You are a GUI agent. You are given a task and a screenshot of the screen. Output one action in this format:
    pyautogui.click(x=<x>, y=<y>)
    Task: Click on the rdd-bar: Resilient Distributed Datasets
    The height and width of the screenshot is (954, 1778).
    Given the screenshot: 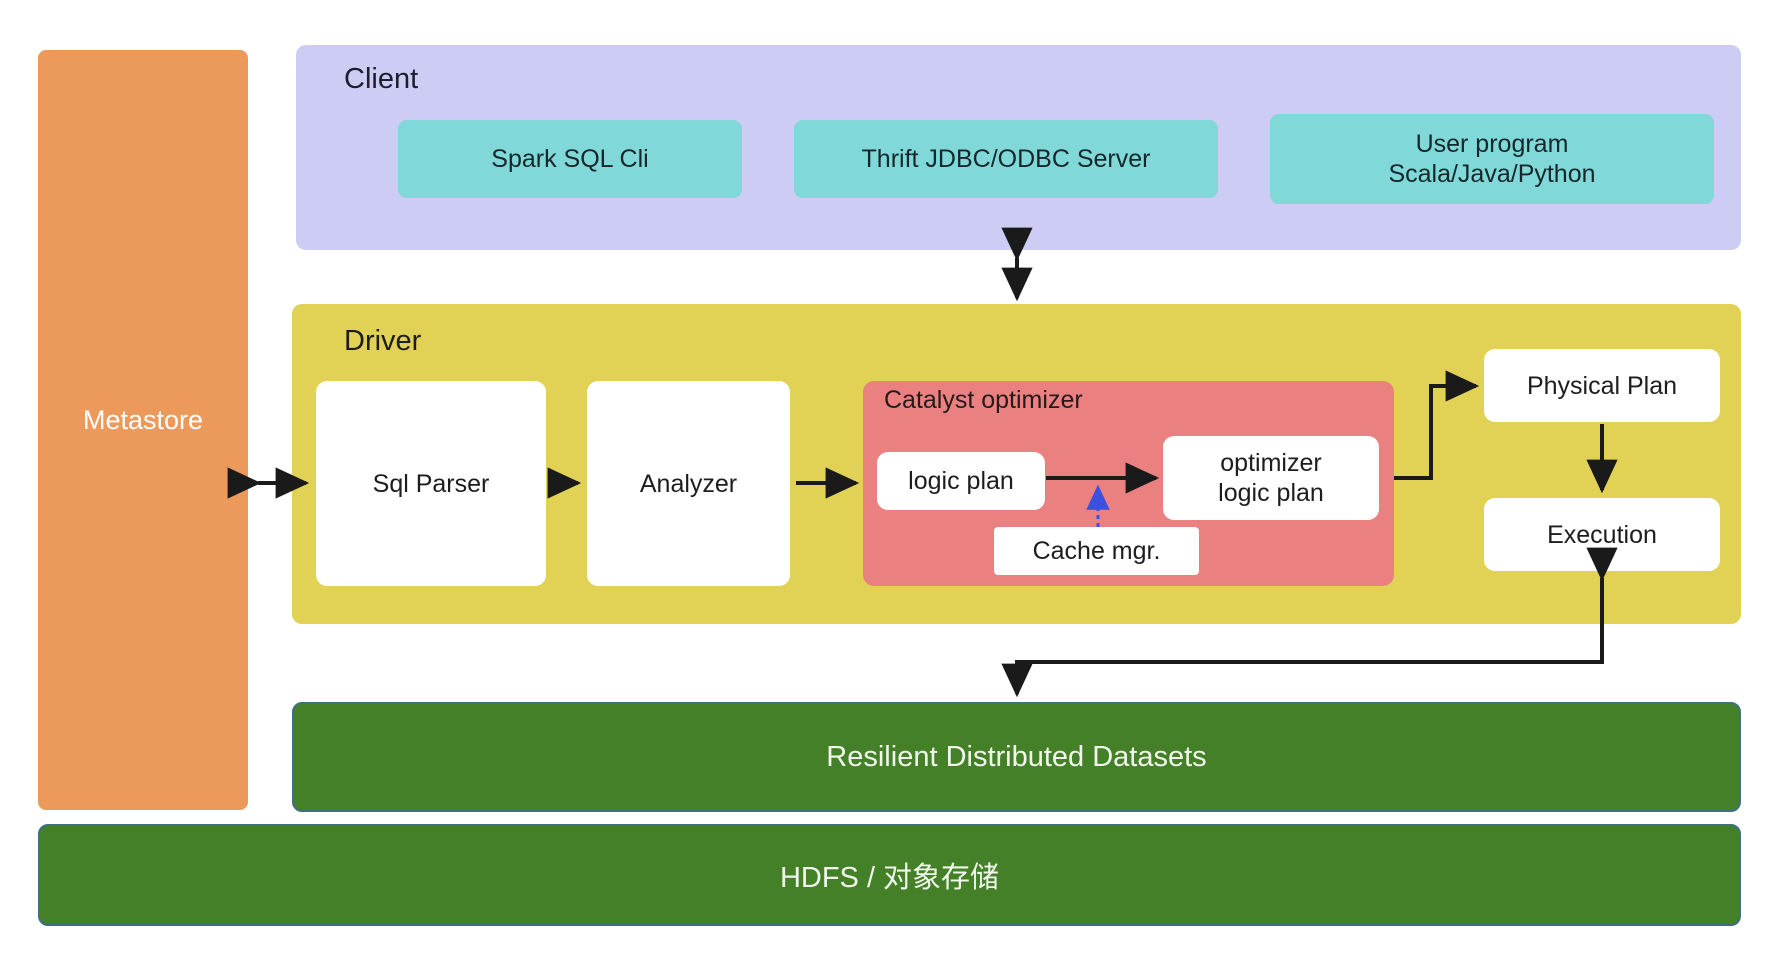 What is the action you would take?
    pyautogui.click(x=1016, y=757)
    